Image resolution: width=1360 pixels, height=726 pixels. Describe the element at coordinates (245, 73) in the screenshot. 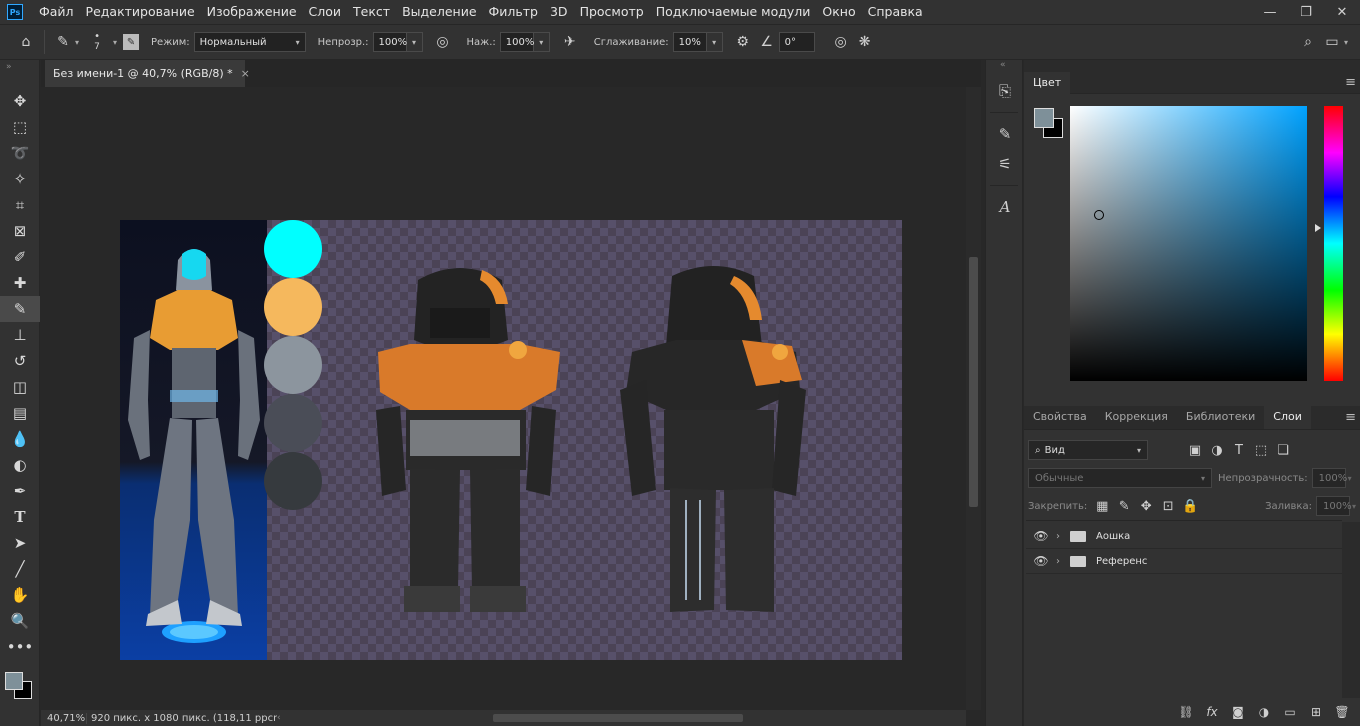

I see `close-tab-icon: ×` at that location.